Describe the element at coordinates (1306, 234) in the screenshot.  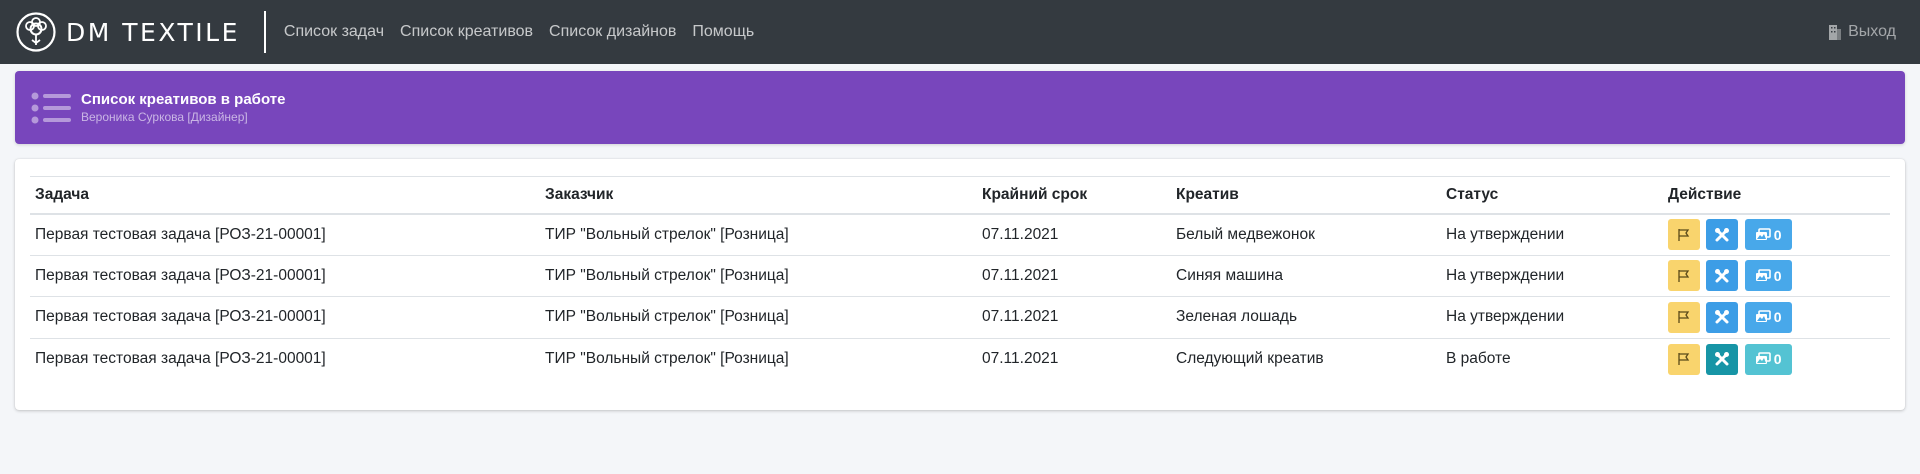
I see `cell-creative: Белый медвежонок` at that location.